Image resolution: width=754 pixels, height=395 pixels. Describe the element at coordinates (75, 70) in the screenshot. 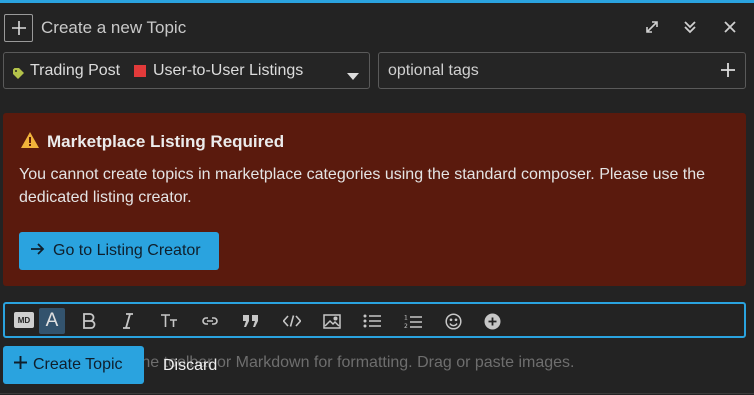

I see `category-parent-label: Trading Post` at that location.